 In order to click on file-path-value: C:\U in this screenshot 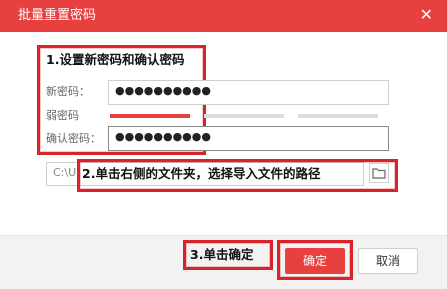, I will do `click(65, 172)`.